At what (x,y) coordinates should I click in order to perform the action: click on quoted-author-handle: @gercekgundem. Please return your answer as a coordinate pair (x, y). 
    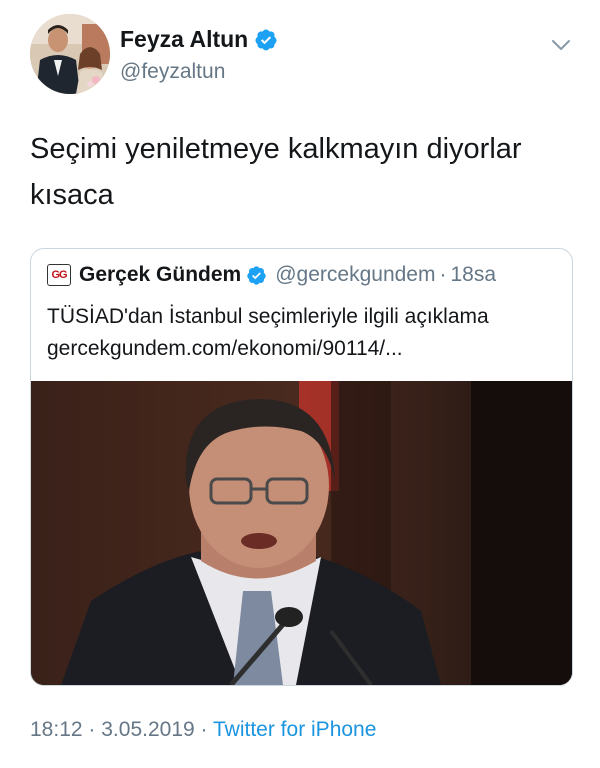
    Looking at the image, I should click on (355, 275).